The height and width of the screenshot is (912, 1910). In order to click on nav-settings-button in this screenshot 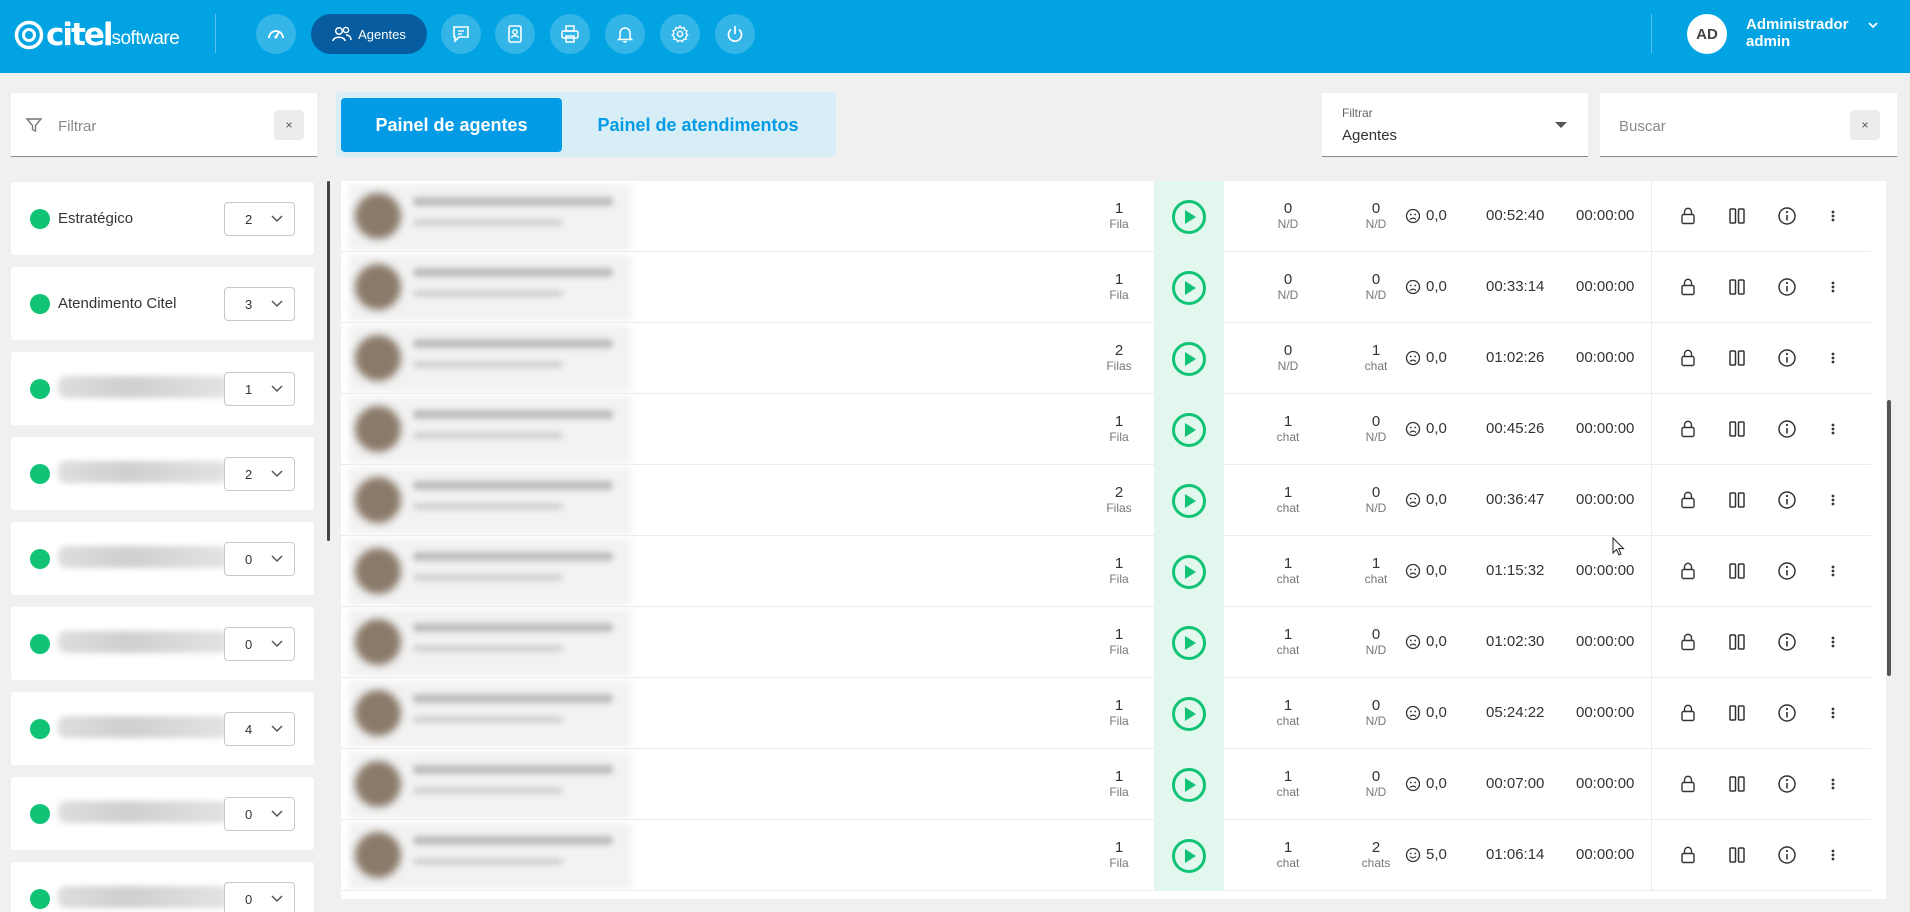, I will do `click(680, 34)`.